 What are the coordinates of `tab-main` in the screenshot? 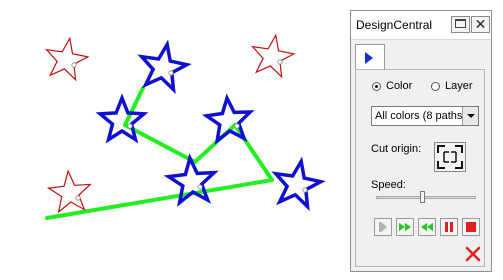 It's located at (370, 57).